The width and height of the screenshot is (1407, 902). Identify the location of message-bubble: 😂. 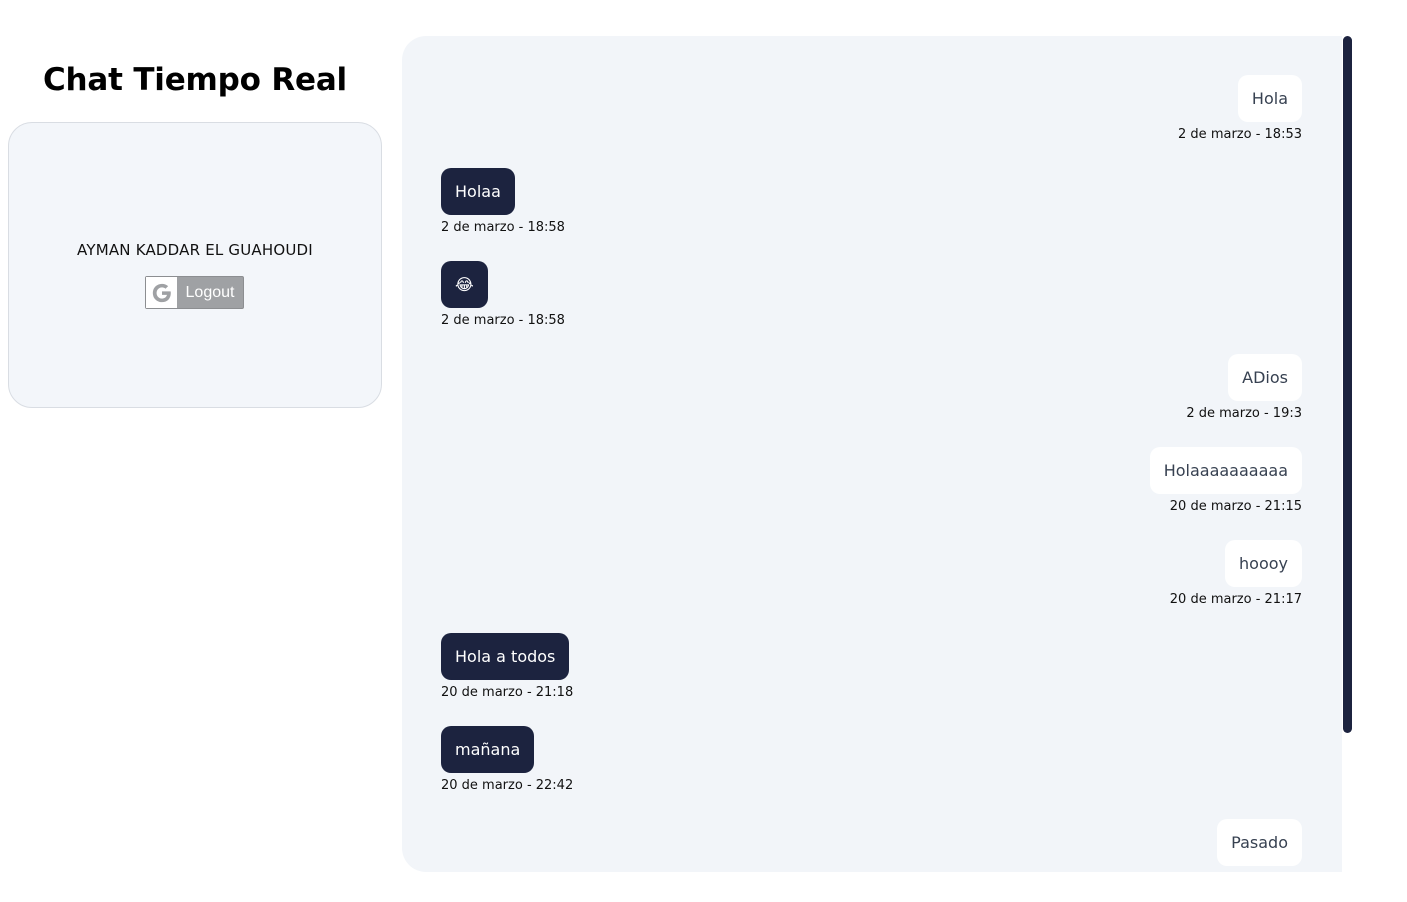
(464, 284).